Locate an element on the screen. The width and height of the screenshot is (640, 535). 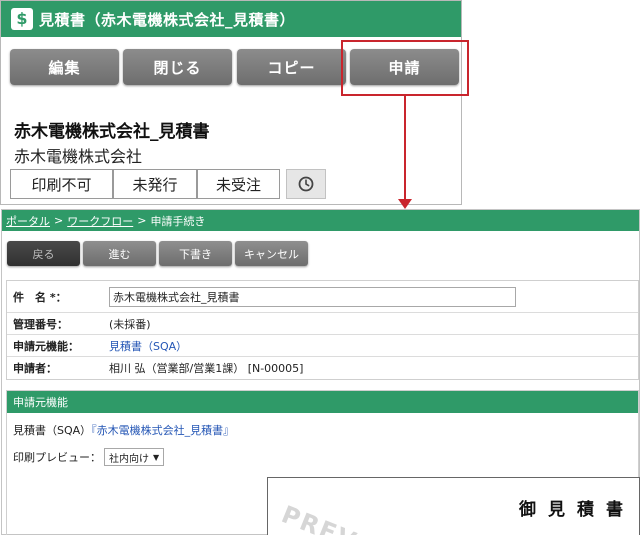
print-preview-select: 社内向け ▼ is located at coordinates (134, 457).